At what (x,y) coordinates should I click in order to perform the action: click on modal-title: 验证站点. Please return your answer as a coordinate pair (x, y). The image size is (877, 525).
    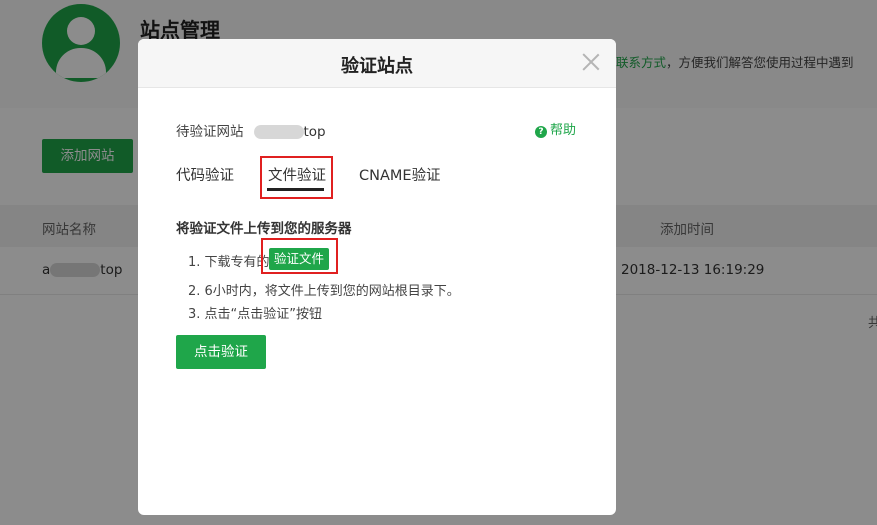
    Looking at the image, I should click on (377, 66).